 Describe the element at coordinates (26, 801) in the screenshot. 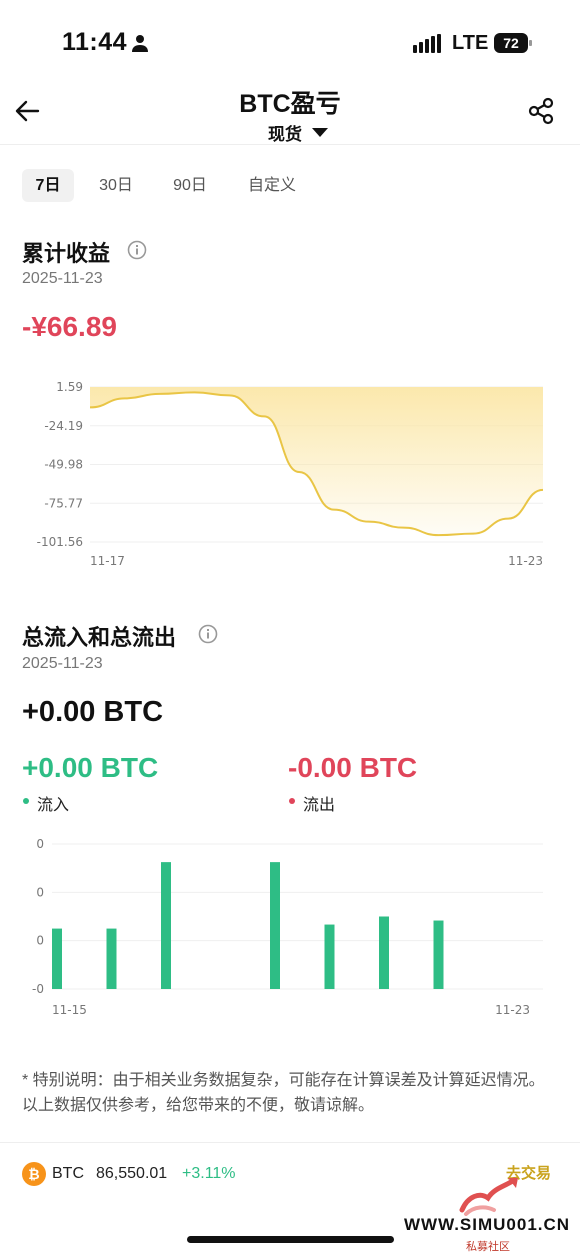

I see `inflow-legend-dot` at that location.